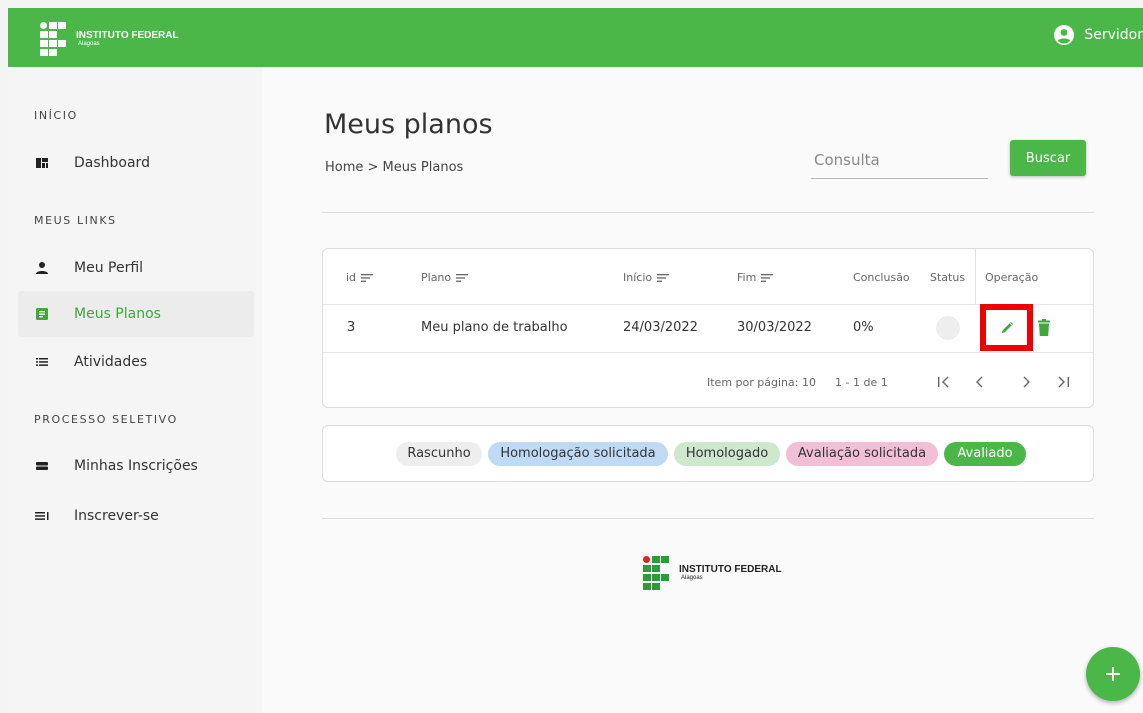 The image size is (1143, 713). I want to click on column-header-inicio: Início, so click(646, 277).